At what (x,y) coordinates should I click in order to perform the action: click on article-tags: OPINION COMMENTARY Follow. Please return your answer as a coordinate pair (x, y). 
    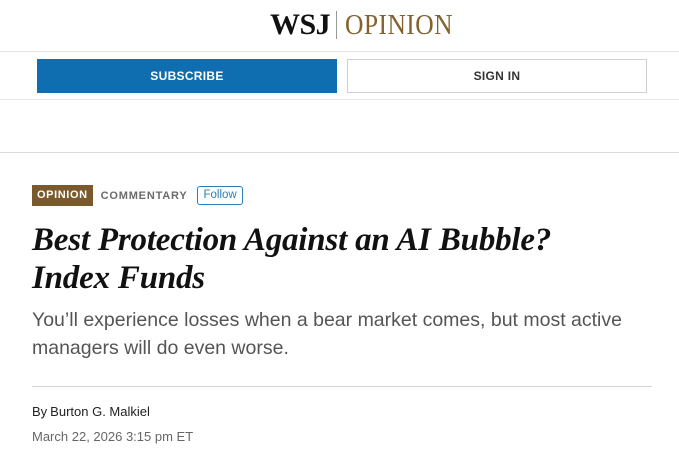
    Looking at the image, I should click on (137, 195).